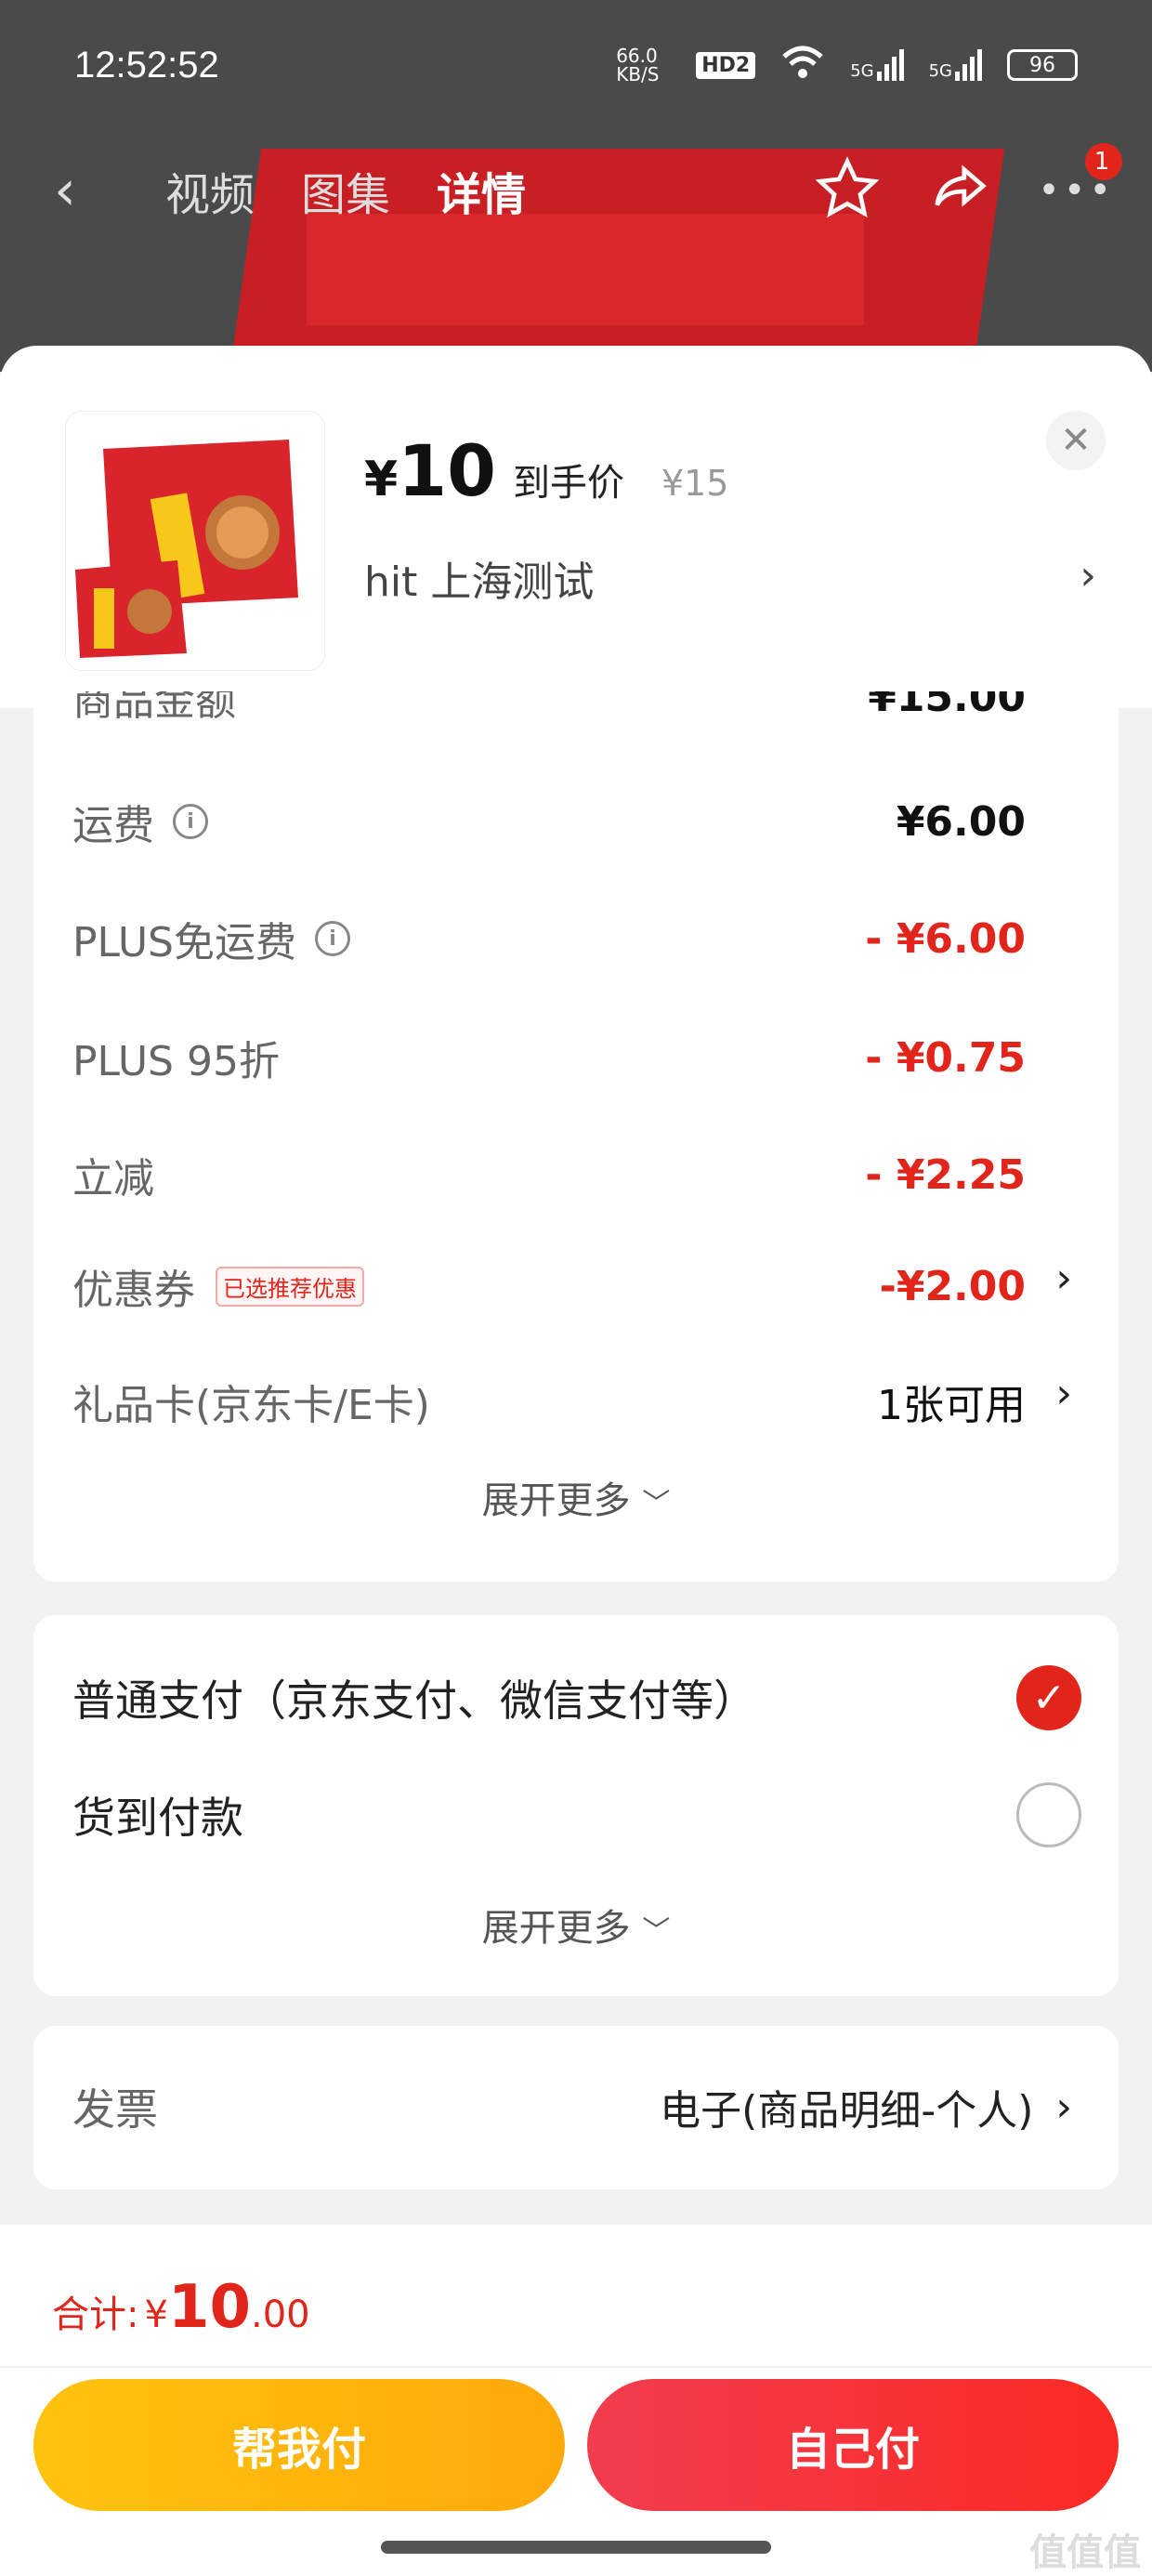 The height and width of the screenshot is (2576, 1152). I want to click on shipping-label: 运费, so click(113, 825).